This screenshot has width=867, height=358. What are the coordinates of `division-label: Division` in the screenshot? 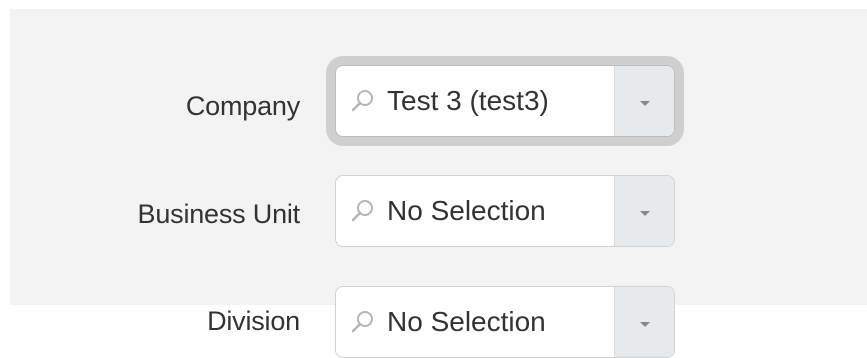 It's located at (253, 321).